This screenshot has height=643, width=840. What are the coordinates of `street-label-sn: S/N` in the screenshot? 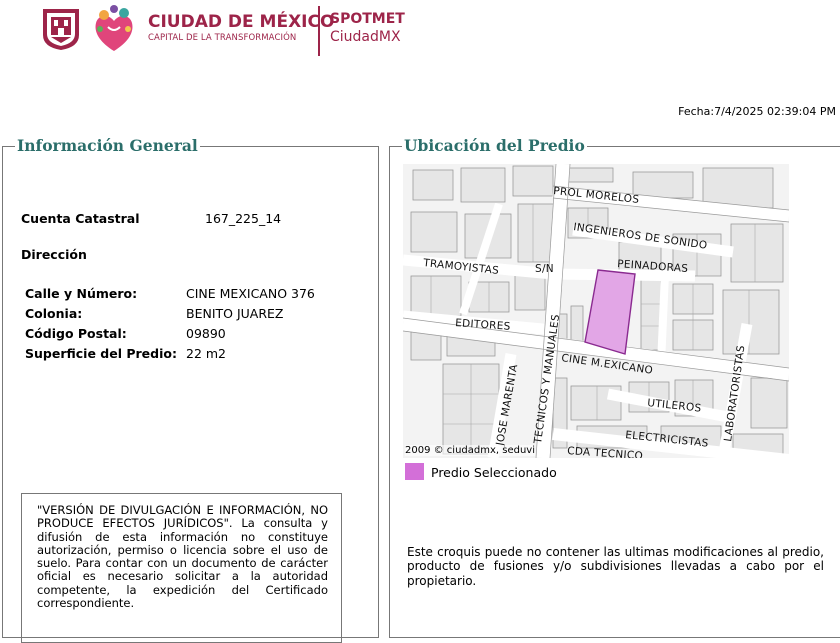 It's located at (544, 269).